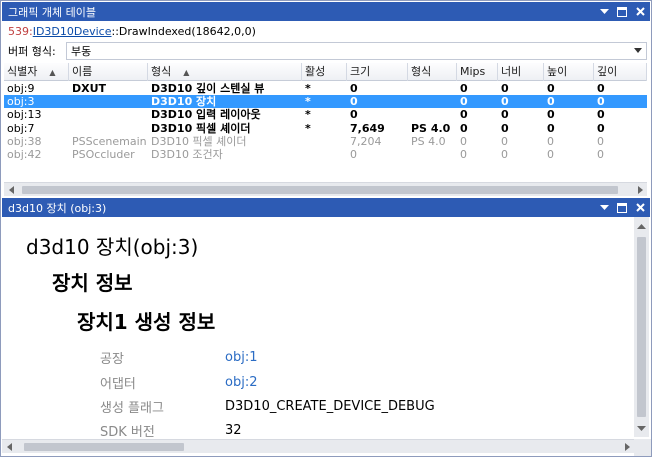  Describe the element at coordinates (36, 72) in the screenshot. I see `column-header-id: 식별자 ▲` at that location.